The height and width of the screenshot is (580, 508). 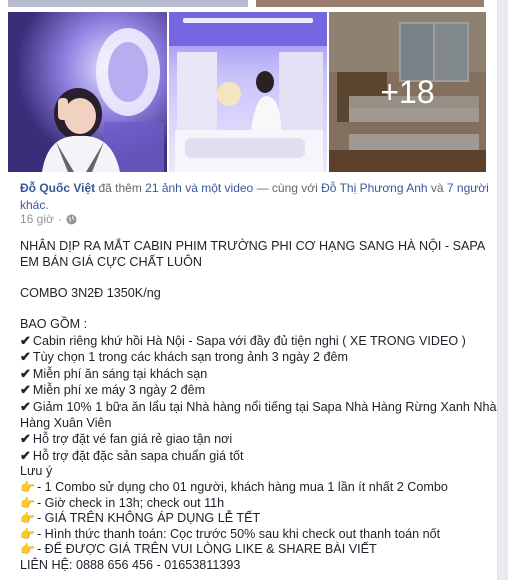 What do you see at coordinates (57, 188) in the screenshot?
I see `author-name-link: Đỗ Quốc Việt` at bounding box center [57, 188].